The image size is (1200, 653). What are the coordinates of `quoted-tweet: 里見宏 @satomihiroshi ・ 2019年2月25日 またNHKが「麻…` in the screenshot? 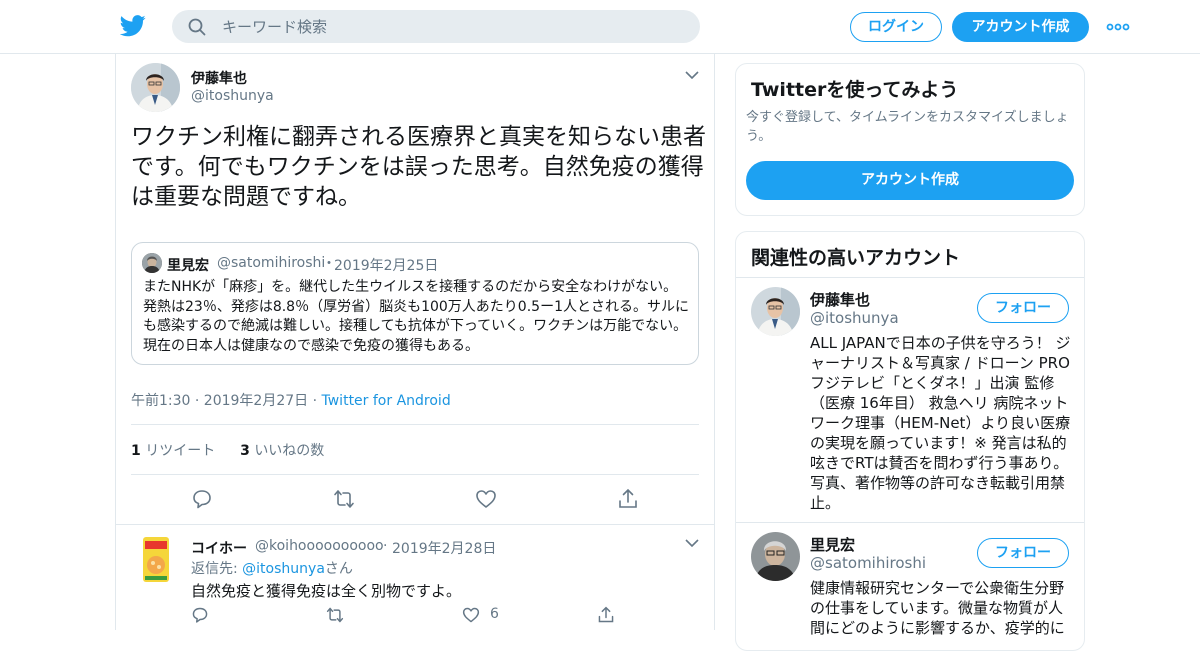 It's located at (415, 303).